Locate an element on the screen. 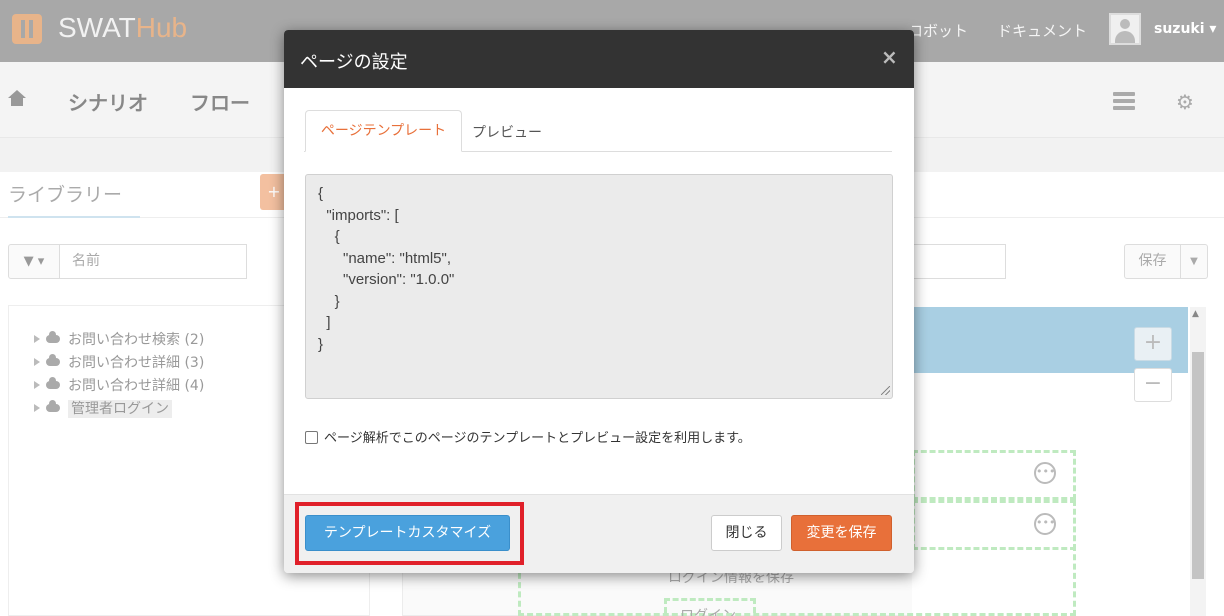  zoom-in-button: + is located at coordinates (1153, 344).